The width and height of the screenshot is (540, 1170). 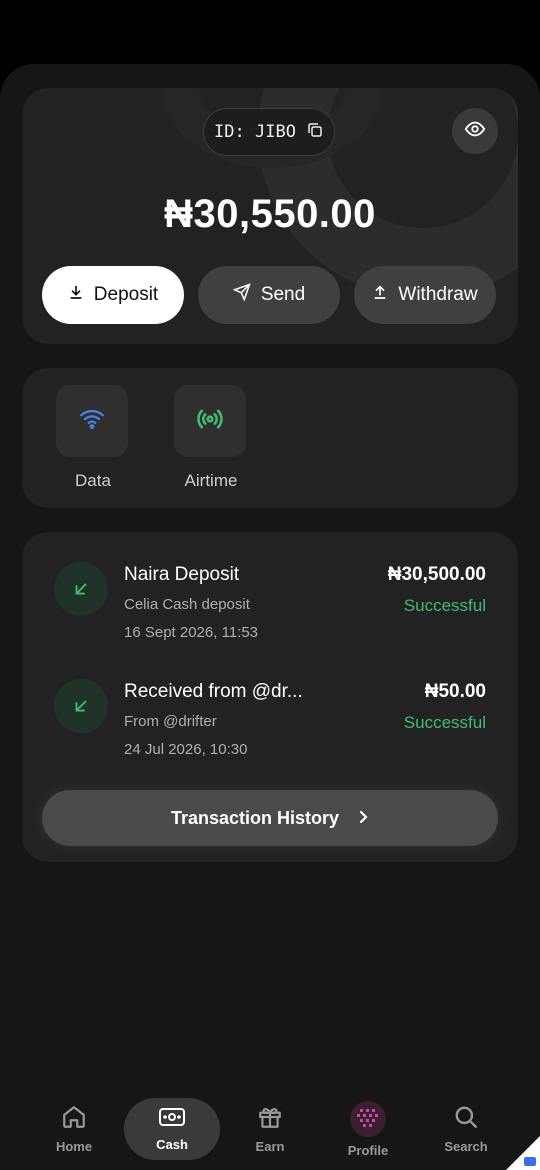 I want to click on deposit-button: Deposit, so click(x=113, y=295).